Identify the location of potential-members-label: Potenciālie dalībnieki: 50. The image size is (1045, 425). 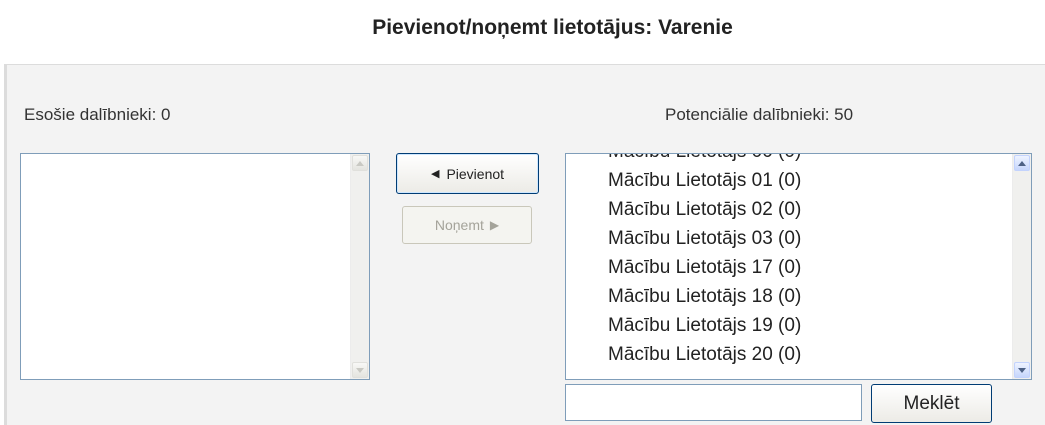
(759, 114).